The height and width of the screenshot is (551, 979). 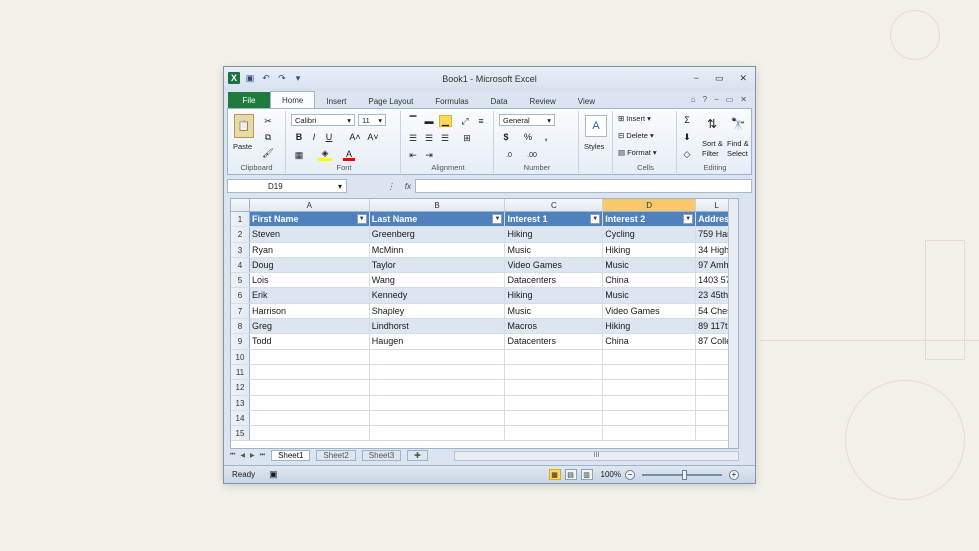 I want to click on table-cell: Video Games, so click(x=554, y=265).